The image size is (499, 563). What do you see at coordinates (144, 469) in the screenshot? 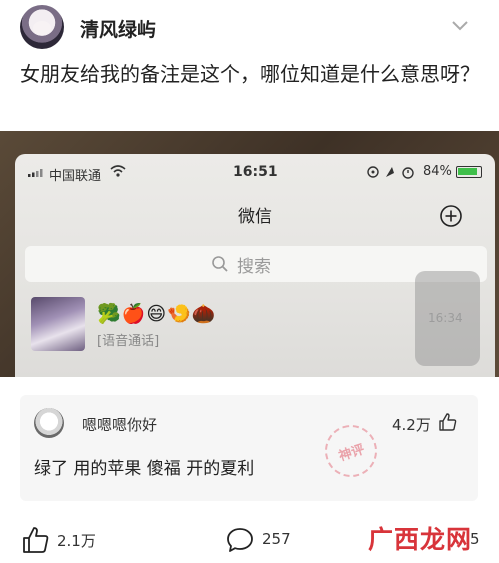
I see `comment-text: 绿了 用的苹果 傻福 开的夏利` at bounding box center [144, 469].